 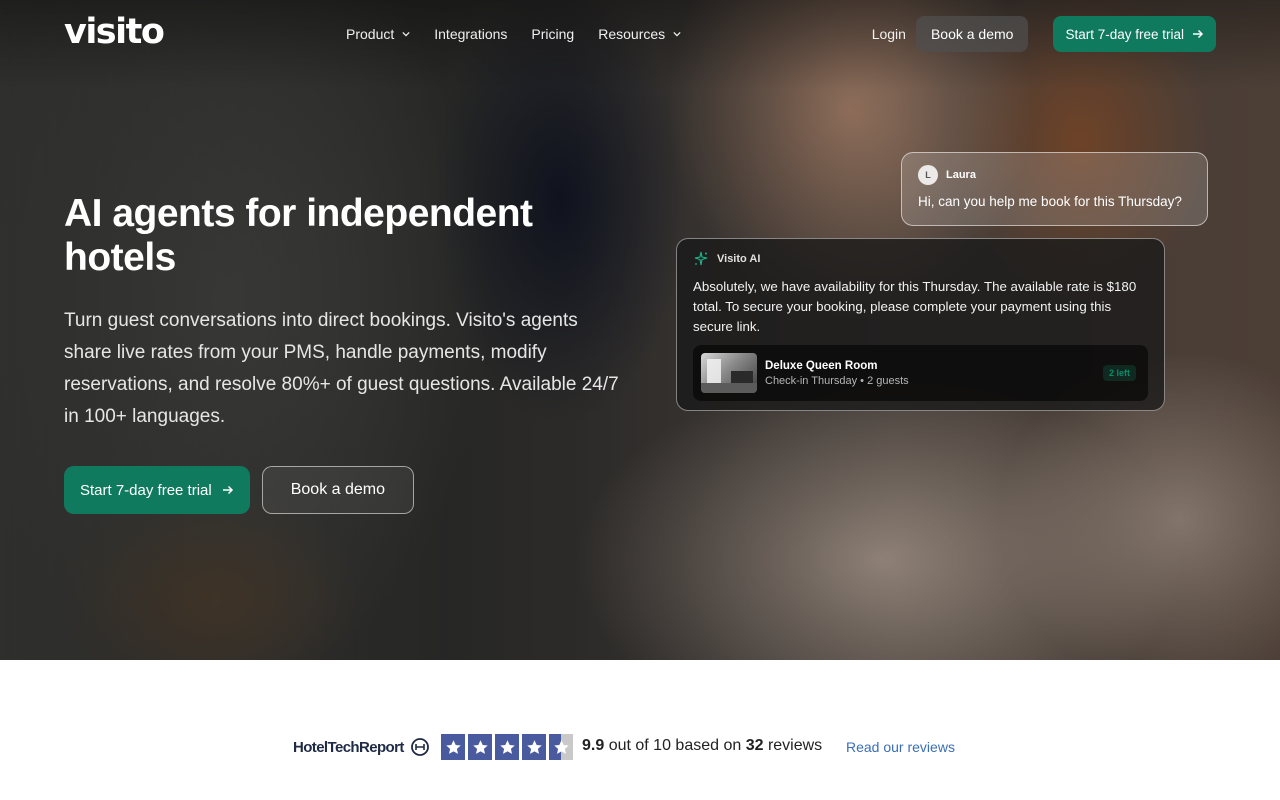 What do you see at coordinates (889, 34) in the screenshot?
I see `login-link: Login` at bounding box center [889, 34].